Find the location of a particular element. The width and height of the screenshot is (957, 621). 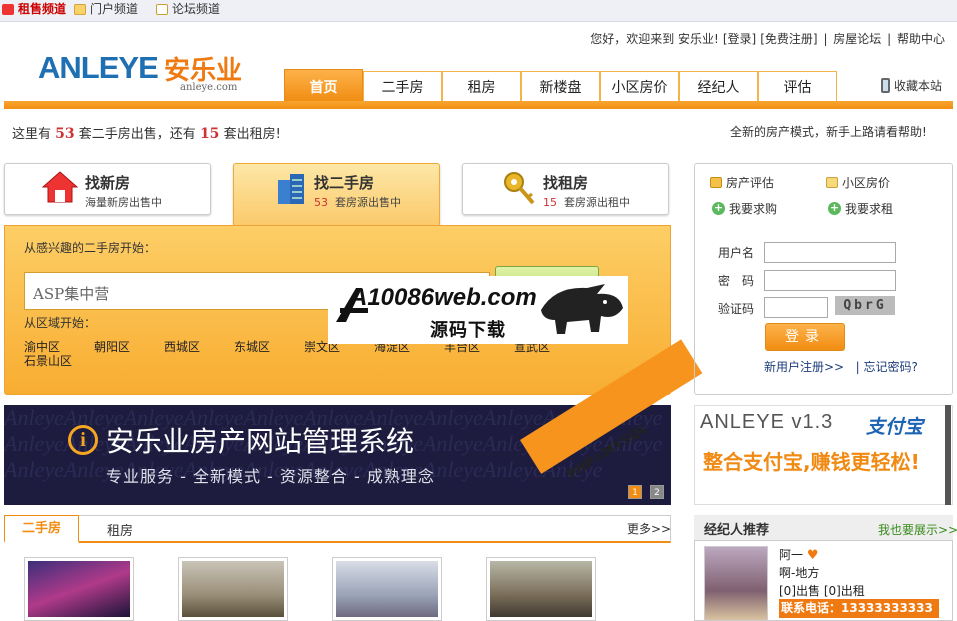

link-community-price: 小区房价 is located at coordinates (858, 182).